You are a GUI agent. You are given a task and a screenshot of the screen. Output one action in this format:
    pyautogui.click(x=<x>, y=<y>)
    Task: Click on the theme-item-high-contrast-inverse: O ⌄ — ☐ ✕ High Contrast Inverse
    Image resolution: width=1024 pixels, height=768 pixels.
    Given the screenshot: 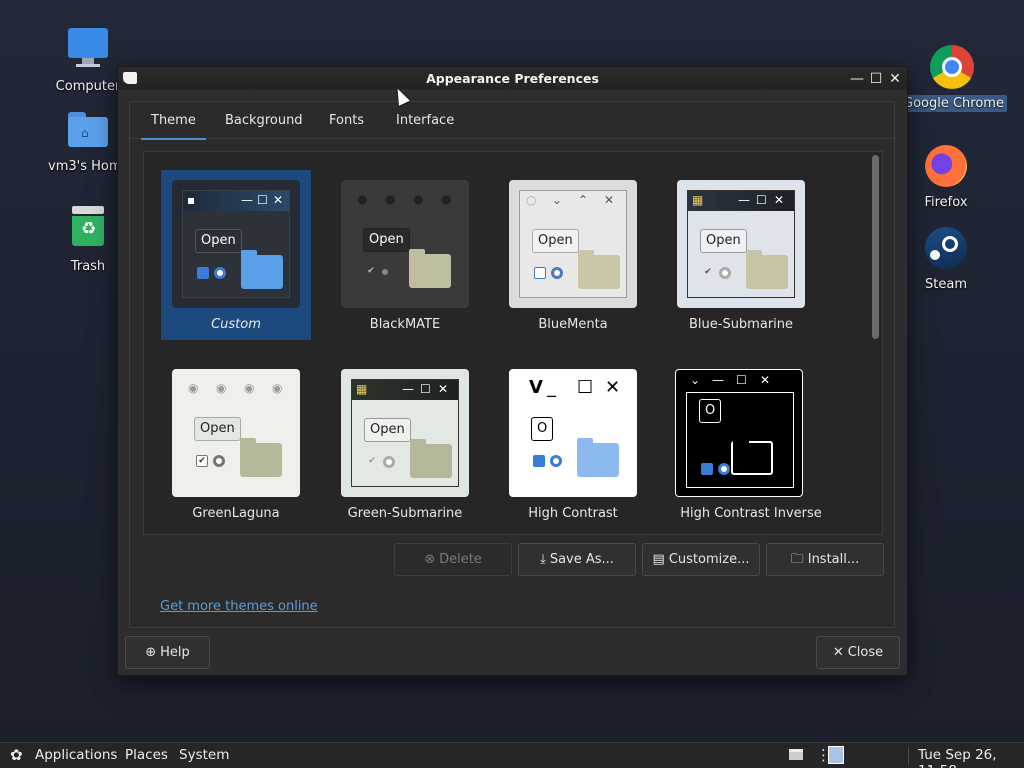 What is the action you would take?
    pyautogui.click(x=751, y=444)
    